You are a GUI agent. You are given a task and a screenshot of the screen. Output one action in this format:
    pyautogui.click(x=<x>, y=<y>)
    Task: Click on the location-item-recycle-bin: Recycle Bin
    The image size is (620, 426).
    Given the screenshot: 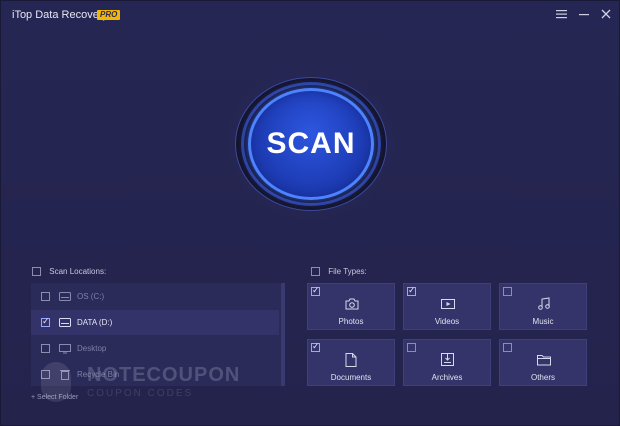 What is the action you would take?
    pyautogui.click(x=155, y=374)
    